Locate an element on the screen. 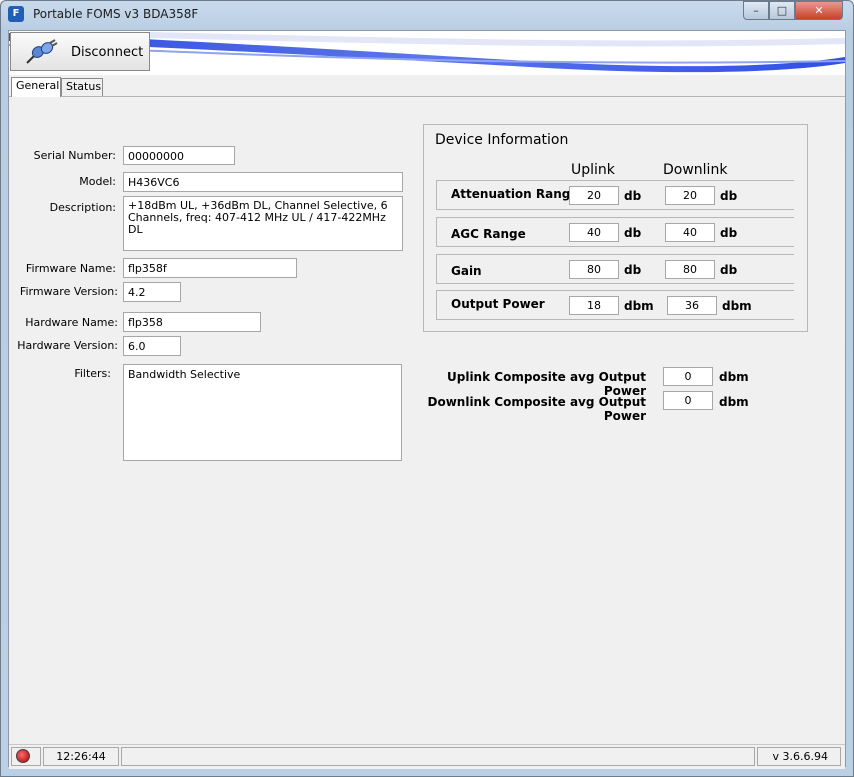  firmware-name-field: flp358f is located at coordinates (210, 268).